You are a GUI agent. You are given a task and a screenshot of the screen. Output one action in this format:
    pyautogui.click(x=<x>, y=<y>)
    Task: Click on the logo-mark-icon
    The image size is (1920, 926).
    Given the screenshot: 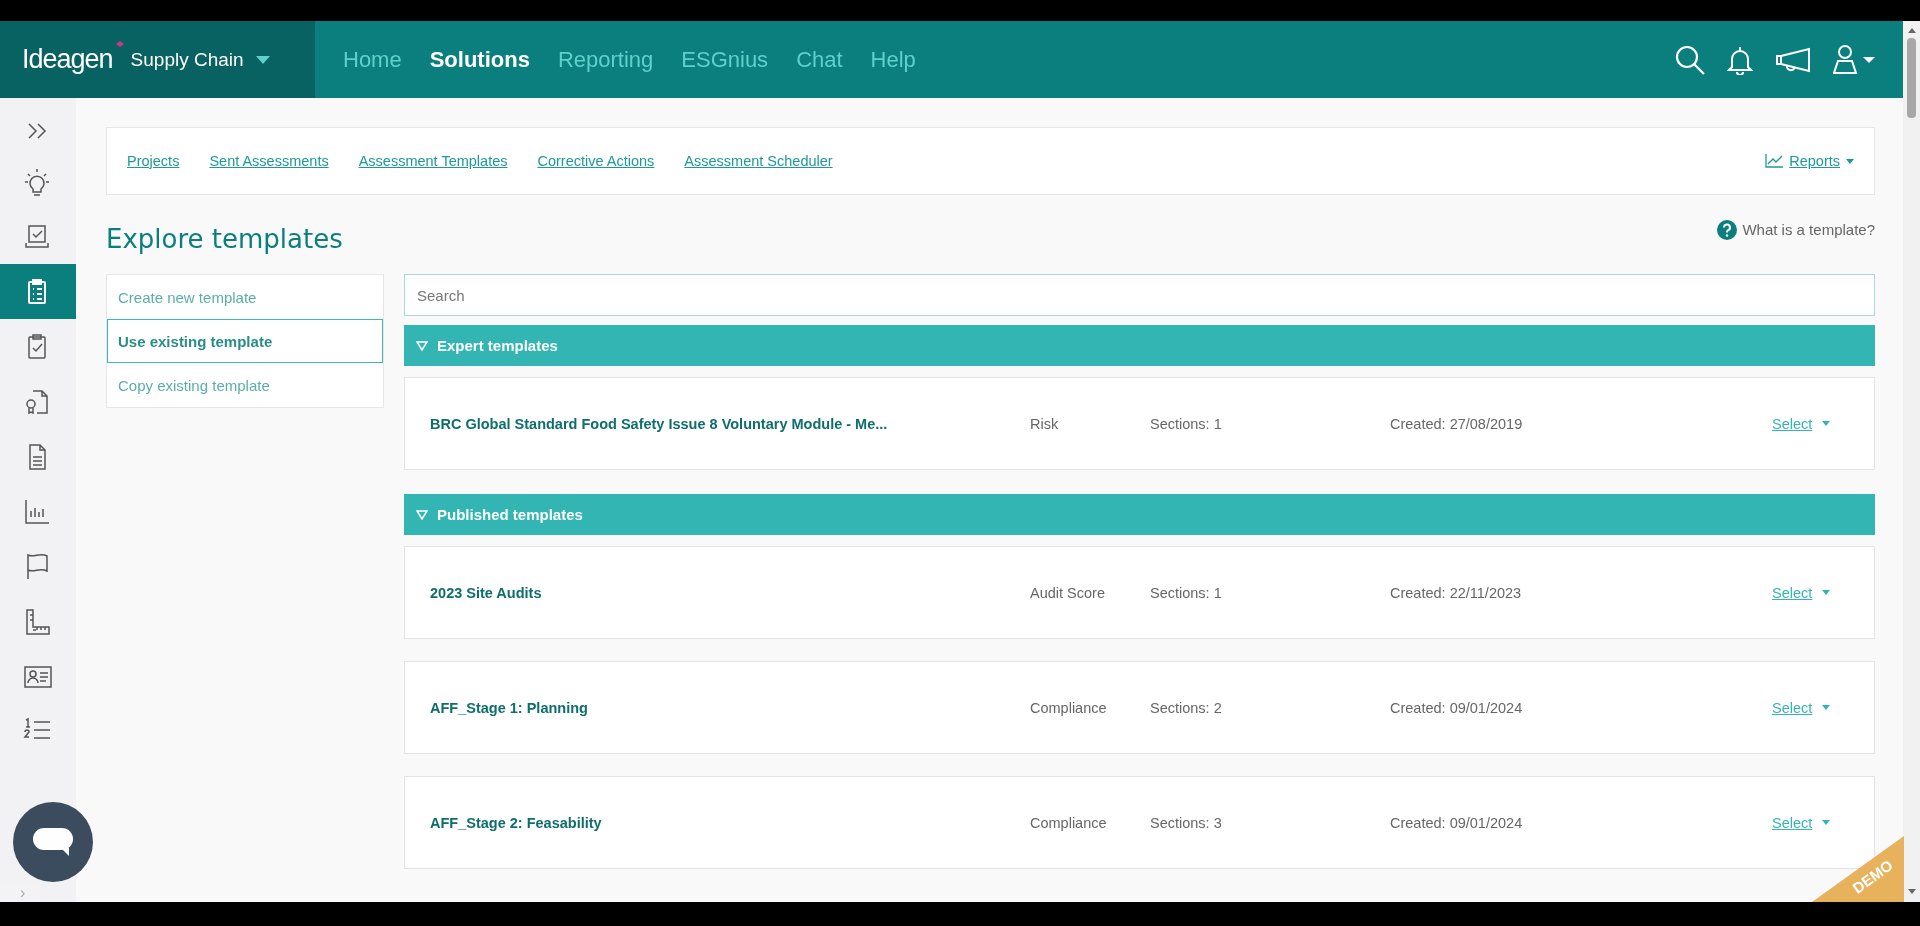 What is the action you would take?
    pyautogui.click(x=119, y=45)
    